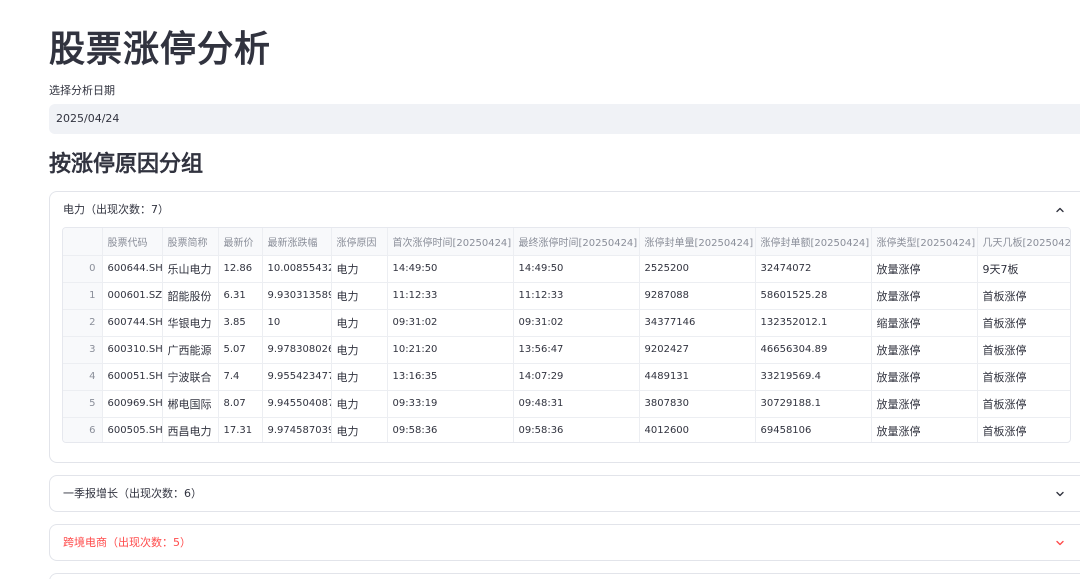  What do you see at coordinates (697, 377) in the screenshot?
I see `table-cell: 4489131` at bounding box center [697, 377].